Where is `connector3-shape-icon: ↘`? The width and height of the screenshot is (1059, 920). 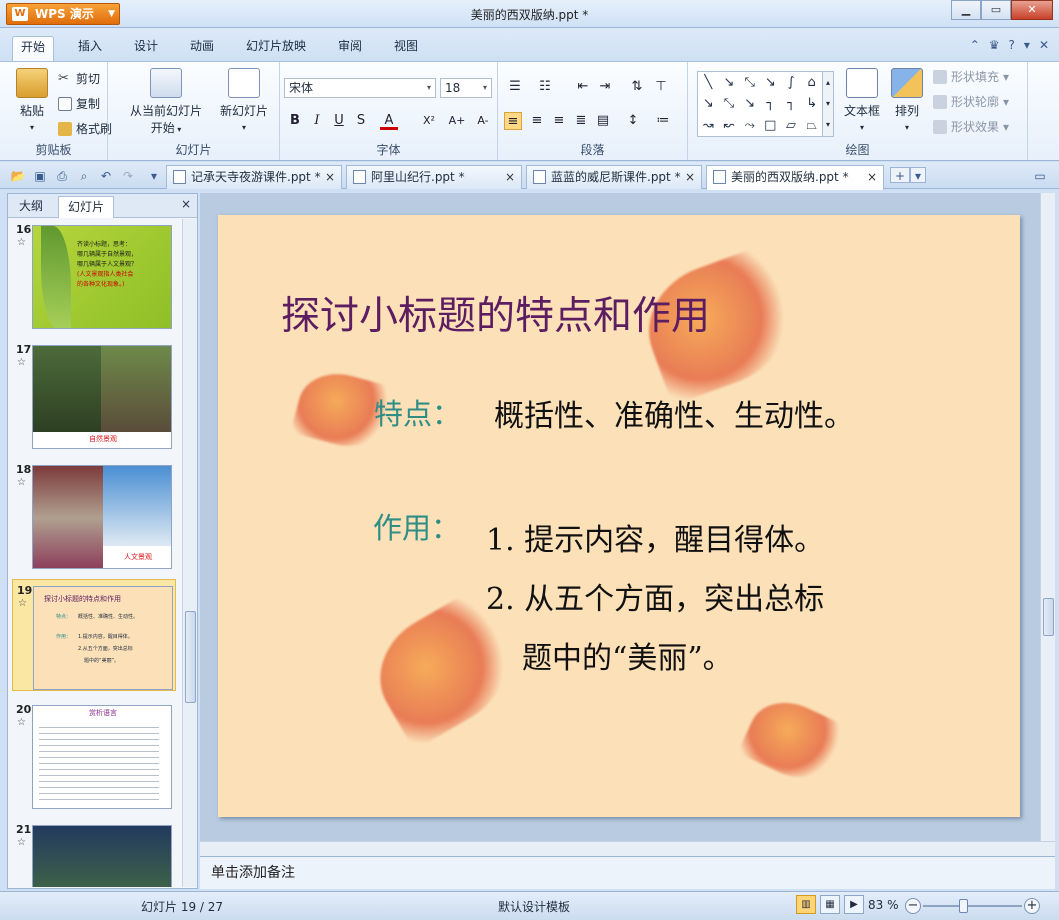 connector3-shape-icon: ↘ is located at coordinates (749, 103).